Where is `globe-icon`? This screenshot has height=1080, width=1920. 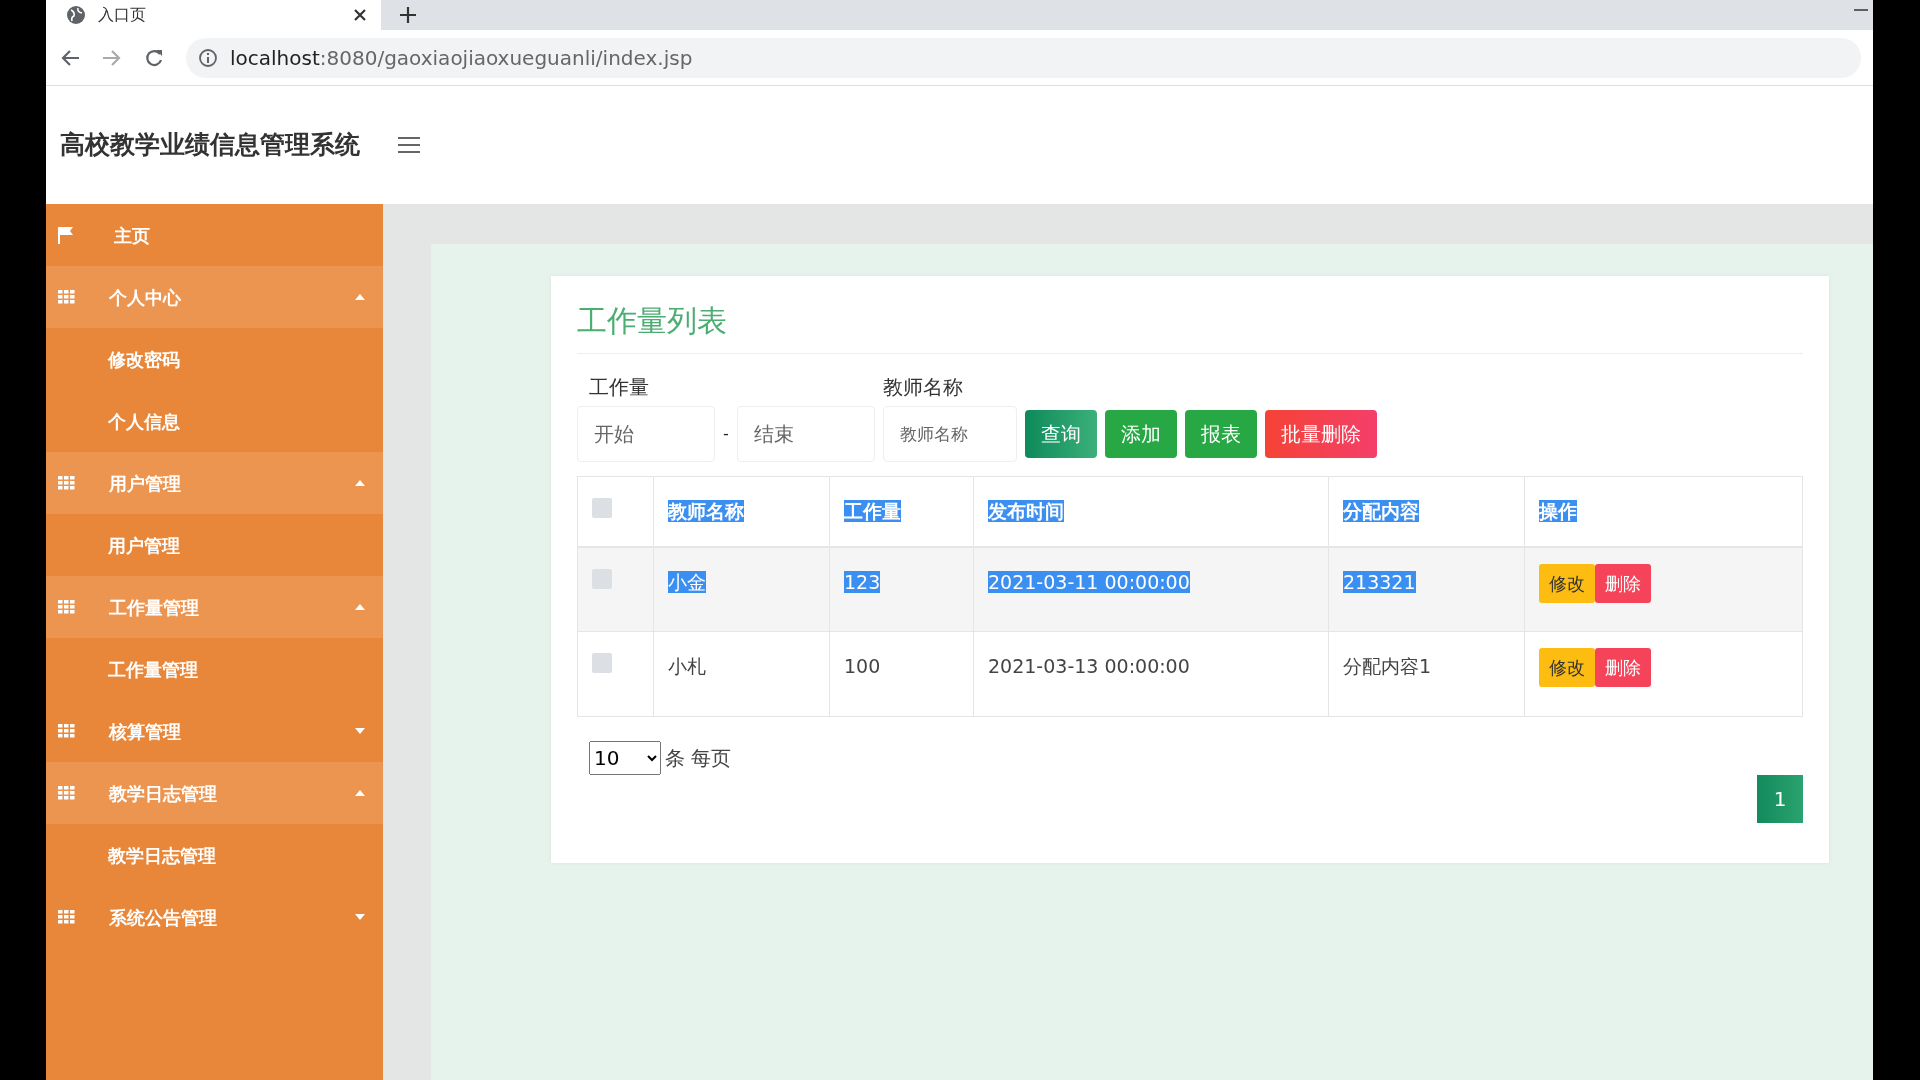 globe-icon is located at coordinates (76, 15).